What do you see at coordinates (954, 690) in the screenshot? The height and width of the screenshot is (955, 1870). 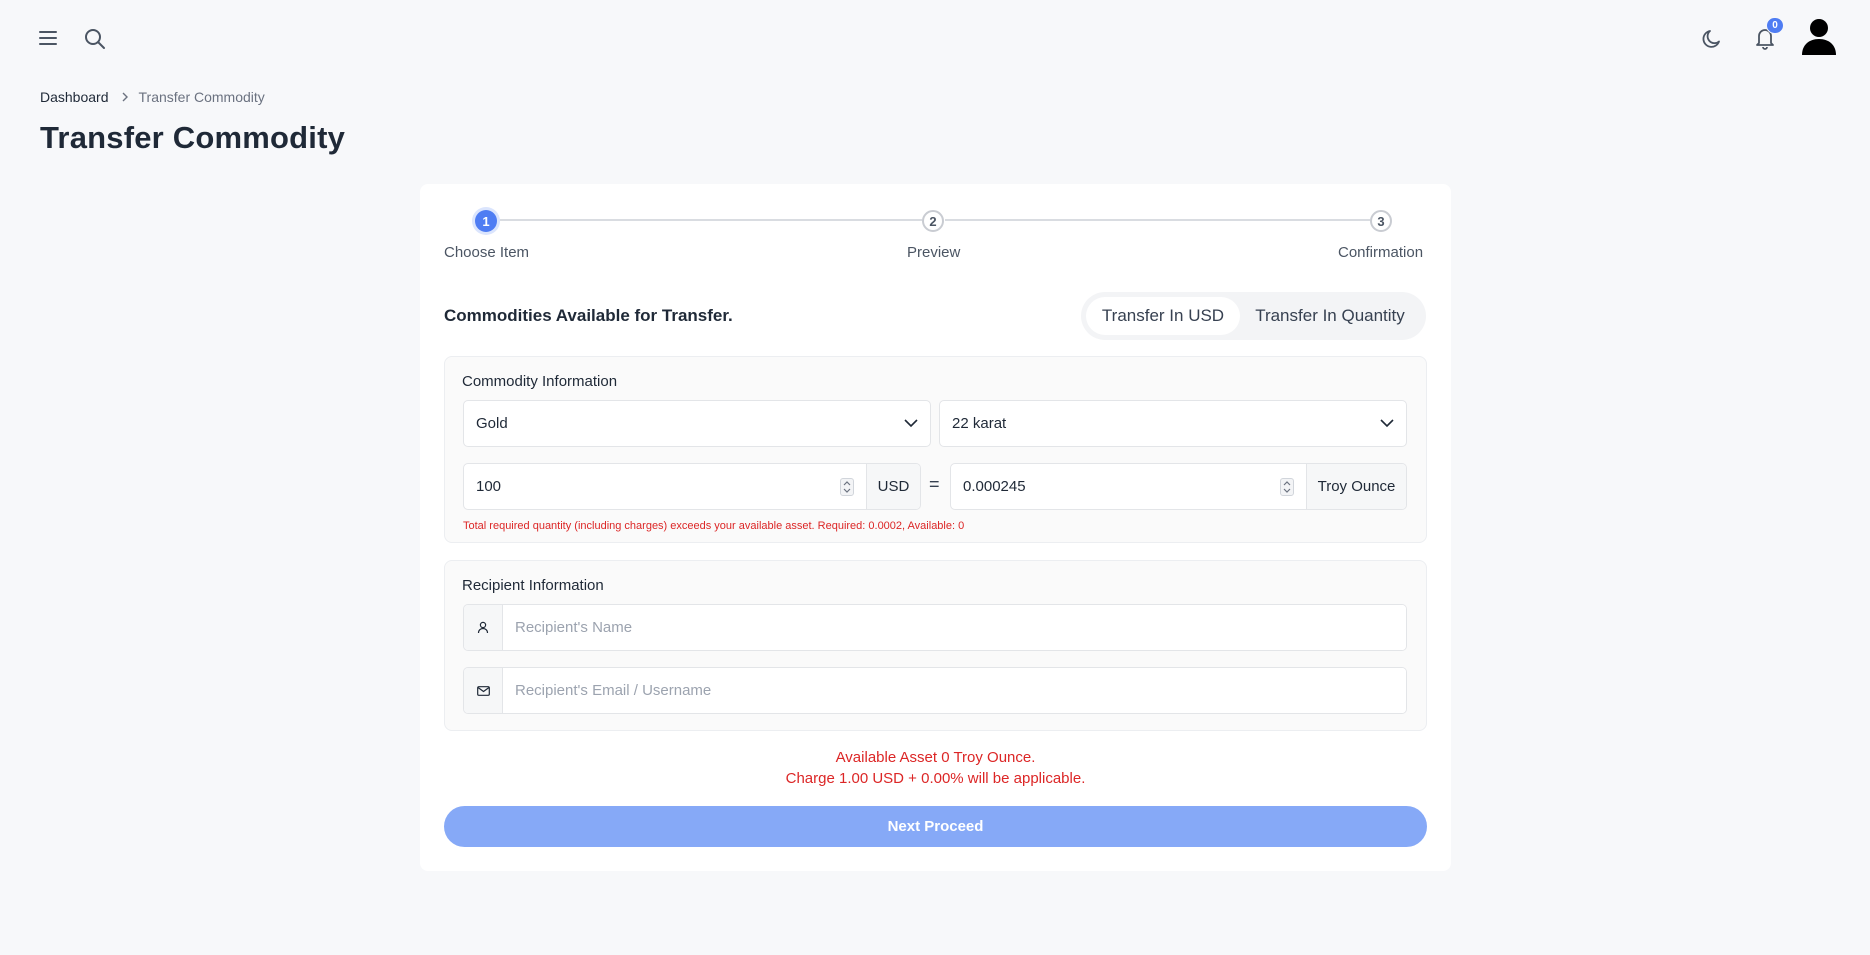 I see `recipient-email-input` at bounding box center [954, 690].